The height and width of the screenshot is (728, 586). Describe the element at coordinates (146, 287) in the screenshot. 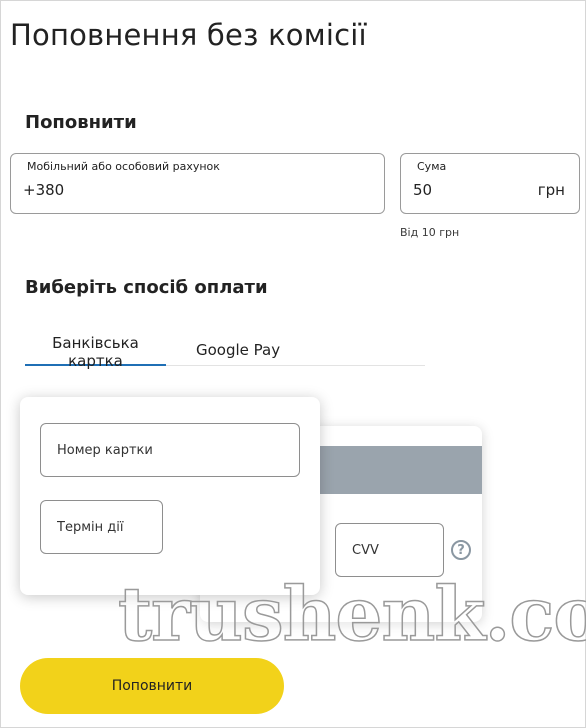

I see `payment-section-title: Виберіть спосіб оплати` at that location.